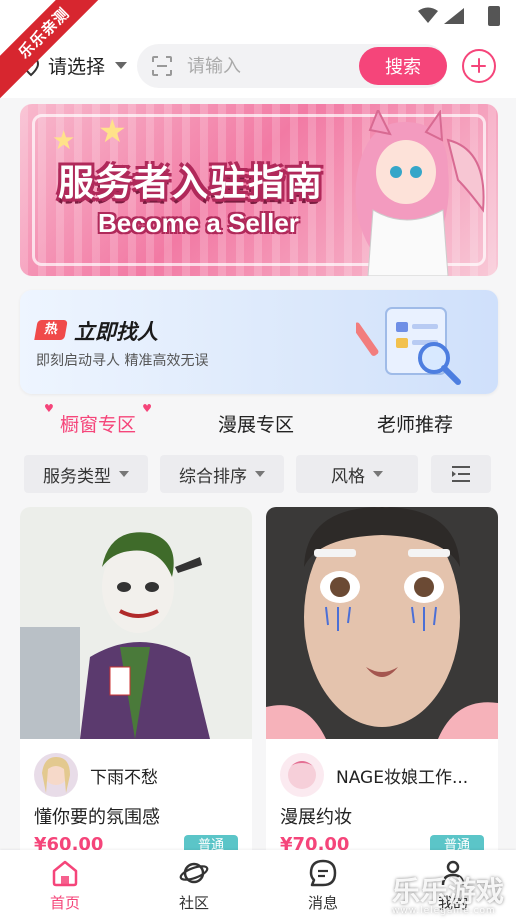 Image resolution: width=516 pixels, height=921 pixels. I want to click on filter-sort: 综合排序, so click(222, 474).